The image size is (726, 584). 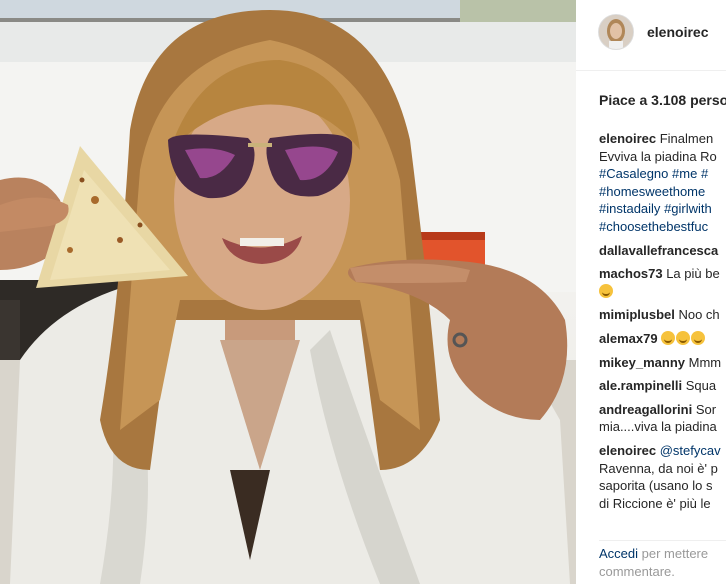 I want to click on comment-text: Ravenna, da noi è' p, so click(x=658, y=468).